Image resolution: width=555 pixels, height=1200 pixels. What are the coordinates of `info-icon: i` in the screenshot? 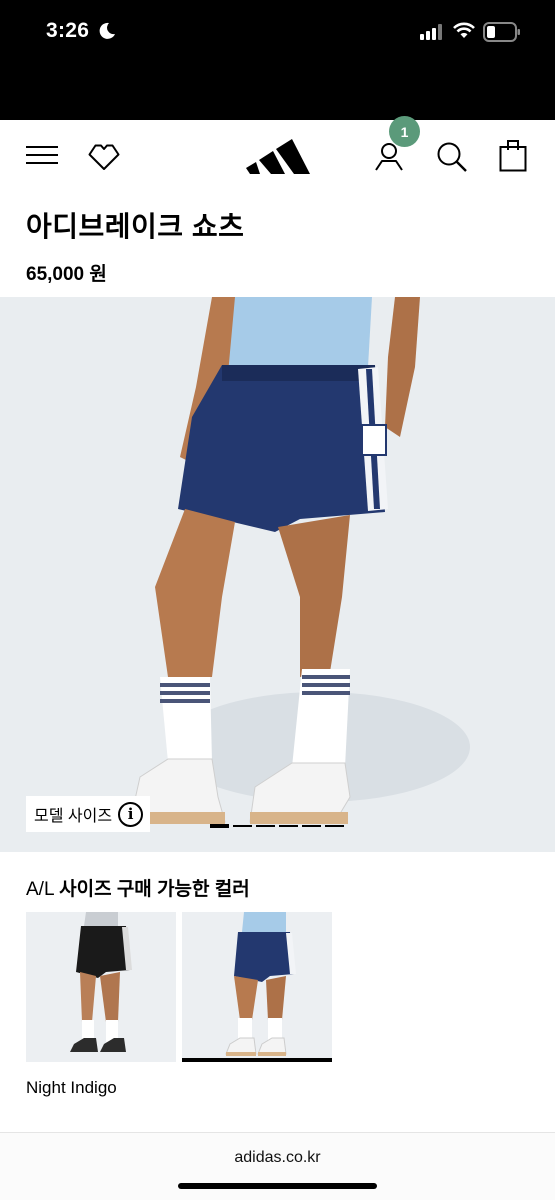 It's located at (131, 814).